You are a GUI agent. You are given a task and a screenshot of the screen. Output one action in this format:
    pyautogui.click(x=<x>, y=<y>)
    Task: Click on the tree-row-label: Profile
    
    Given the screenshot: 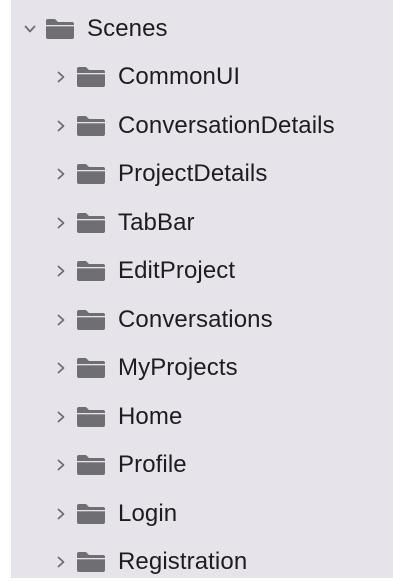 What is the action you would take?
    pyautogui.click(x=152, y=464)
    